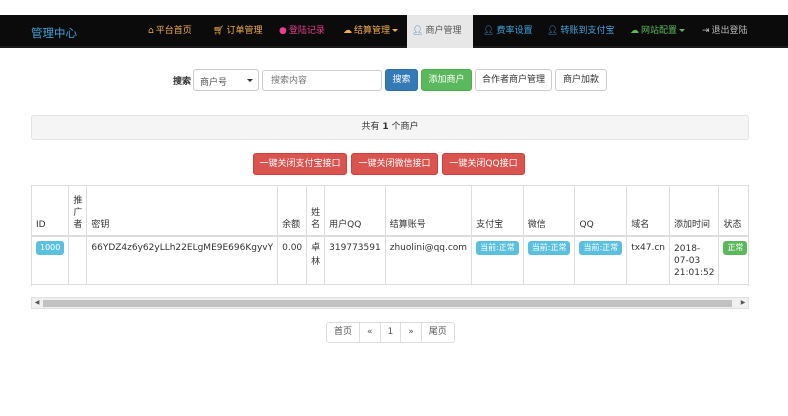  Describe the element at coordinates (549, 211) in the screenshot. I see `column-header: 微信` at that location.